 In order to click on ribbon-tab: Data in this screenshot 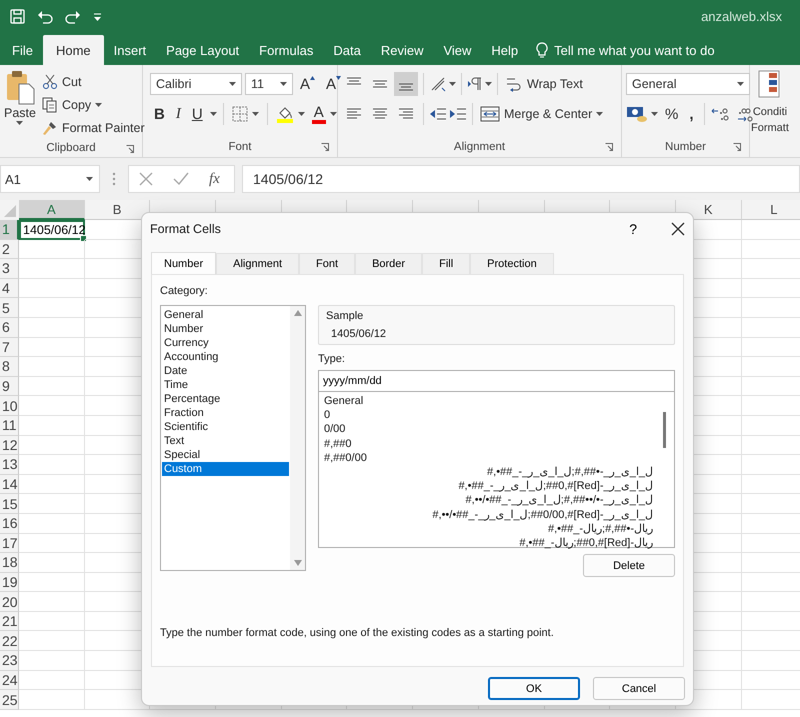, I will do `click(347, 50)`.